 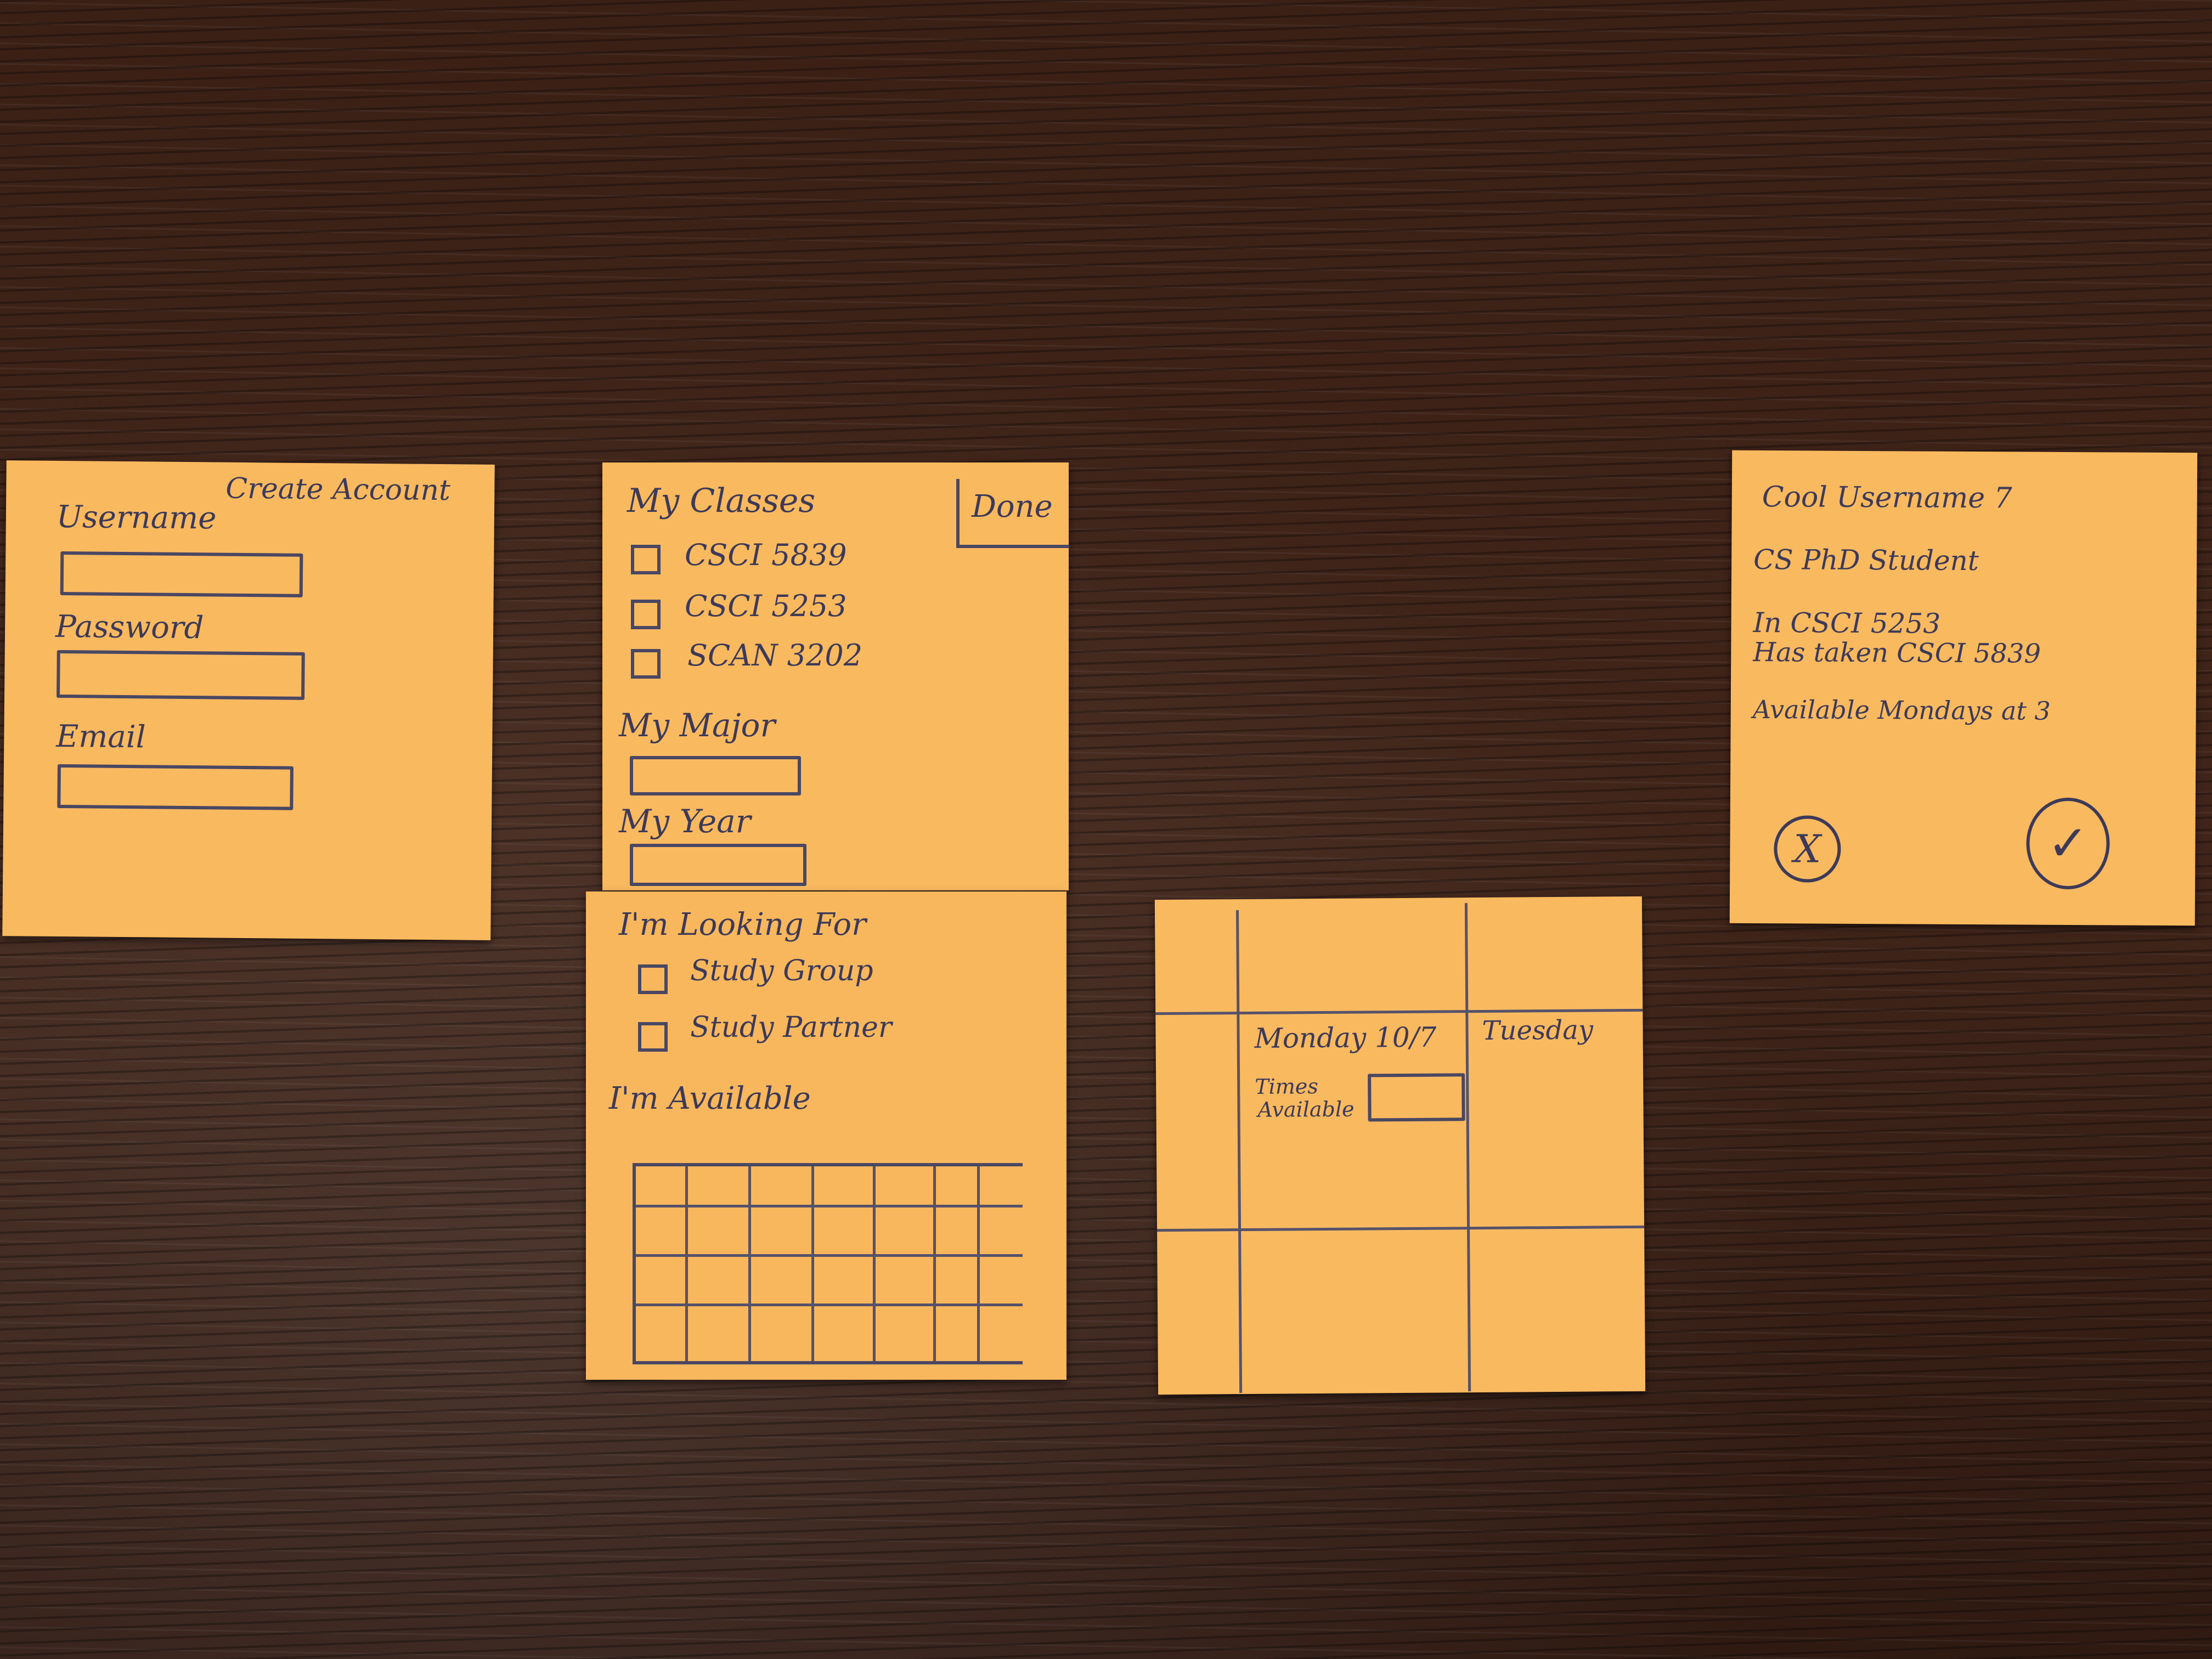 I want to click on match-current-class: In CSCI 5253, so click(x=1847, y=623).